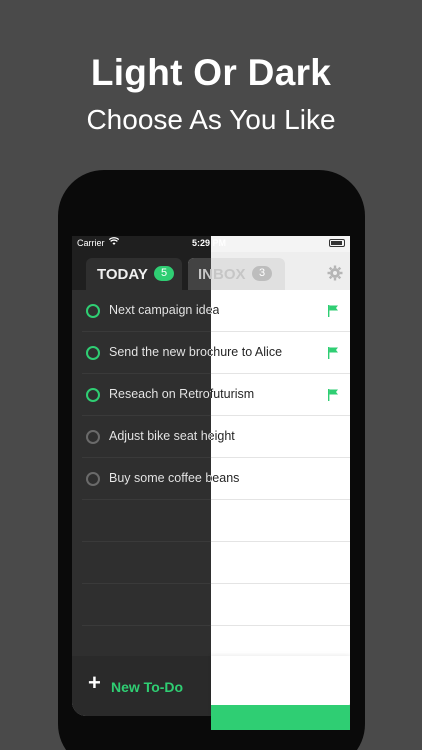  What do you see at coordinates (114, 242) in the screenshot?
I see `wifi-icon` at bounding box center [114, 242].